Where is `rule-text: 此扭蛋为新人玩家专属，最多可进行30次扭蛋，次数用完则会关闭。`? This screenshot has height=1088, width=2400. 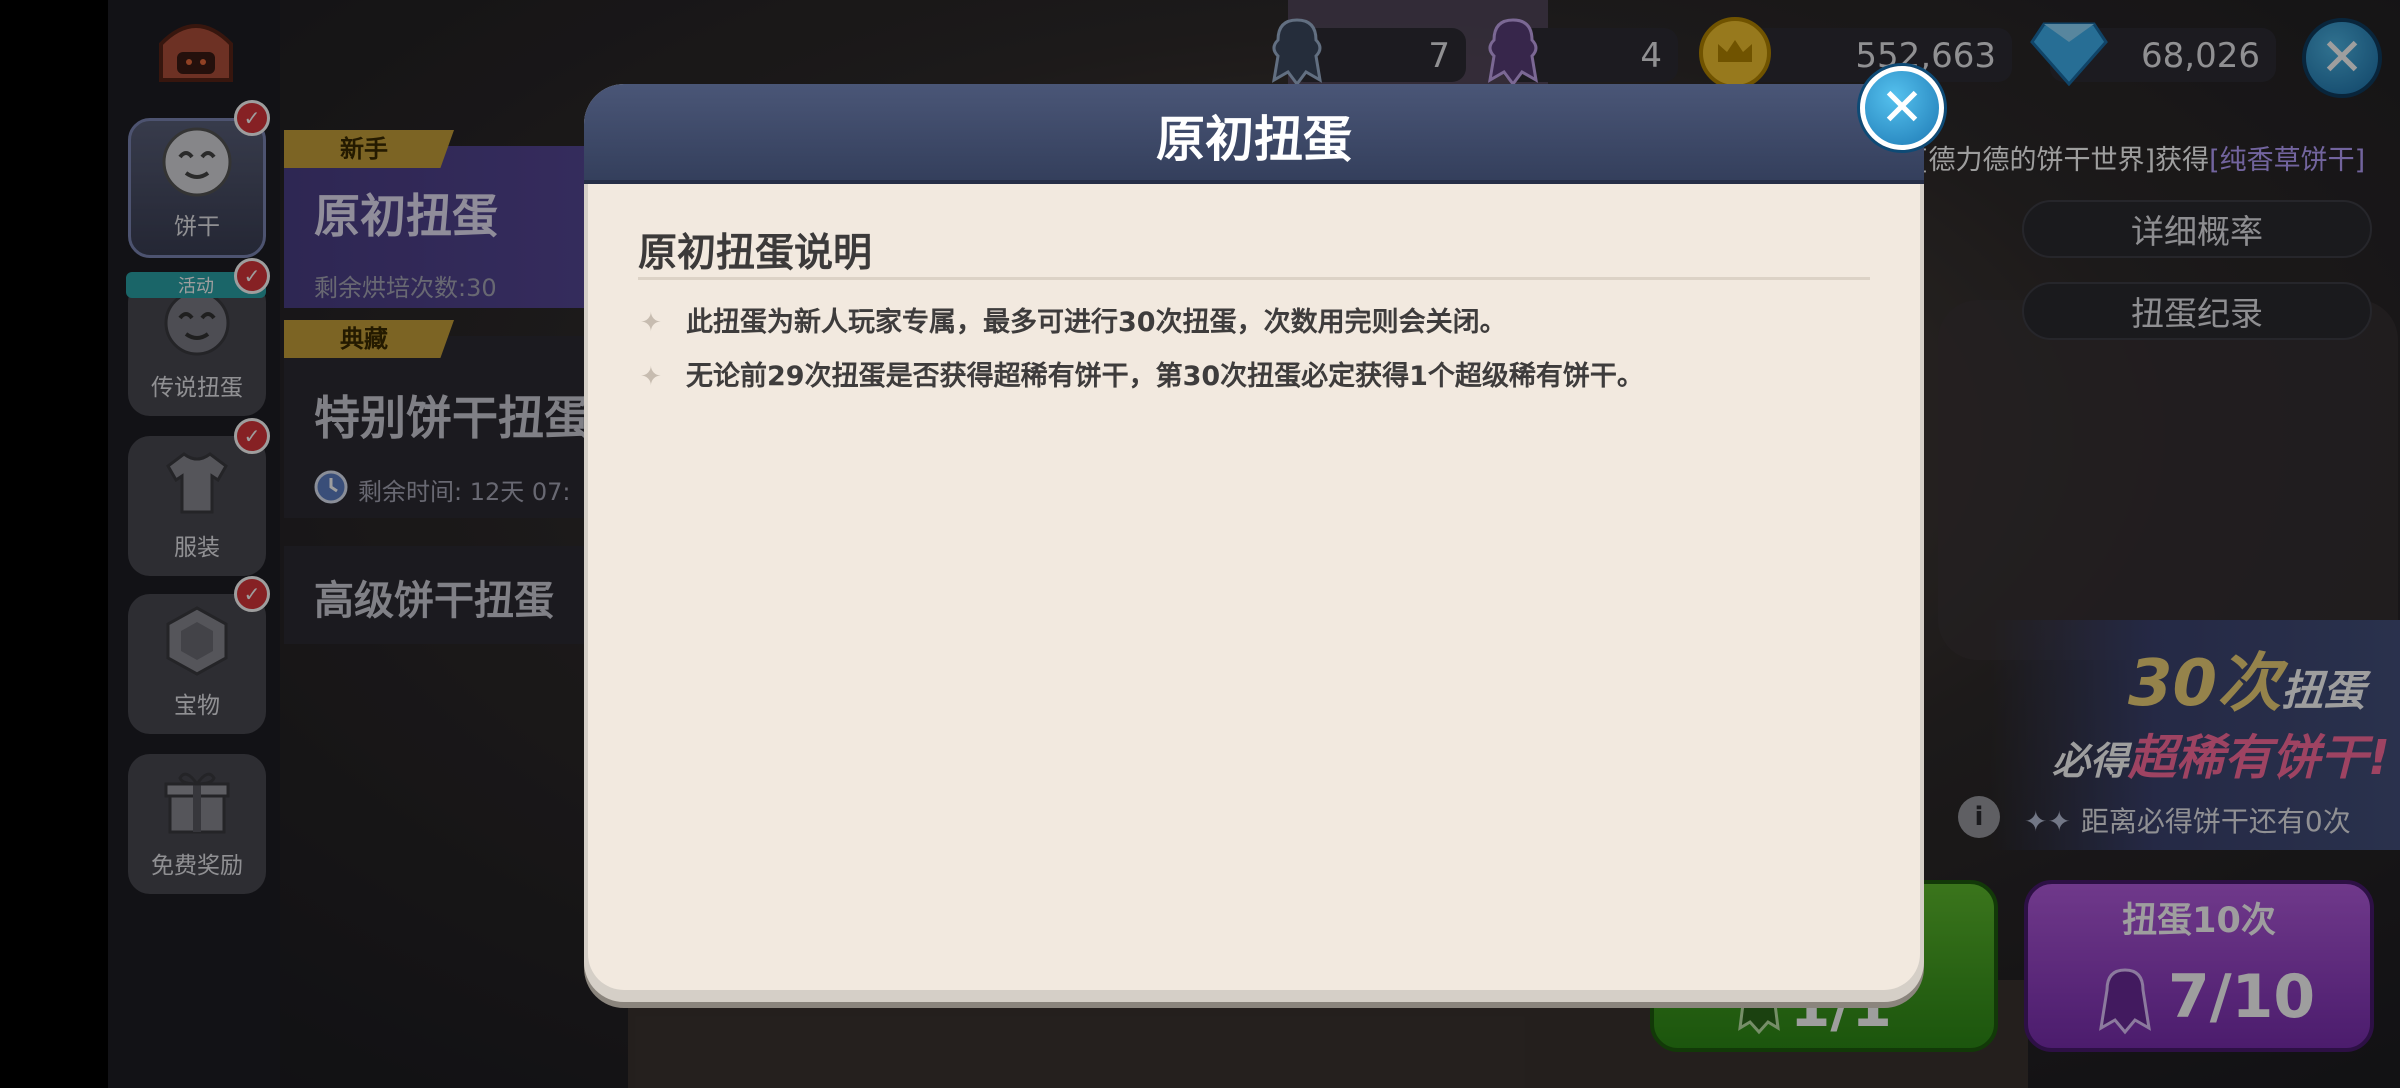
rule-text: 此扭蛋为新人玩家专属，最多可进行30次扭蛋，次数用完则会关闭。 is located at coordinates (1096, 322).